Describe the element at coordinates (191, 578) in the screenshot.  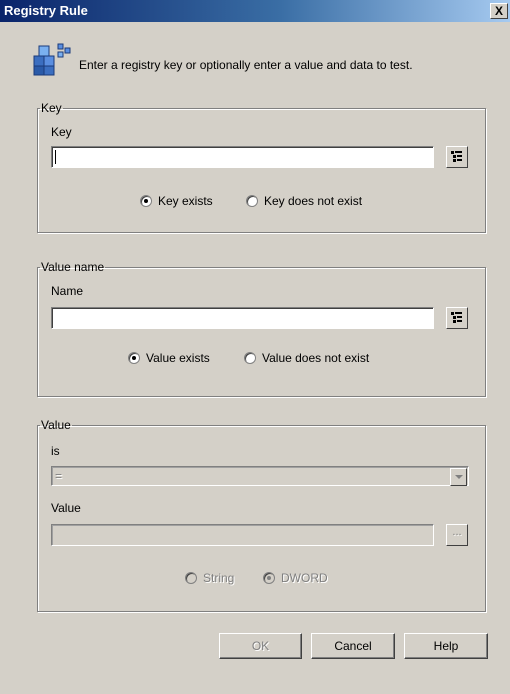
I see `string-radio` at that location.